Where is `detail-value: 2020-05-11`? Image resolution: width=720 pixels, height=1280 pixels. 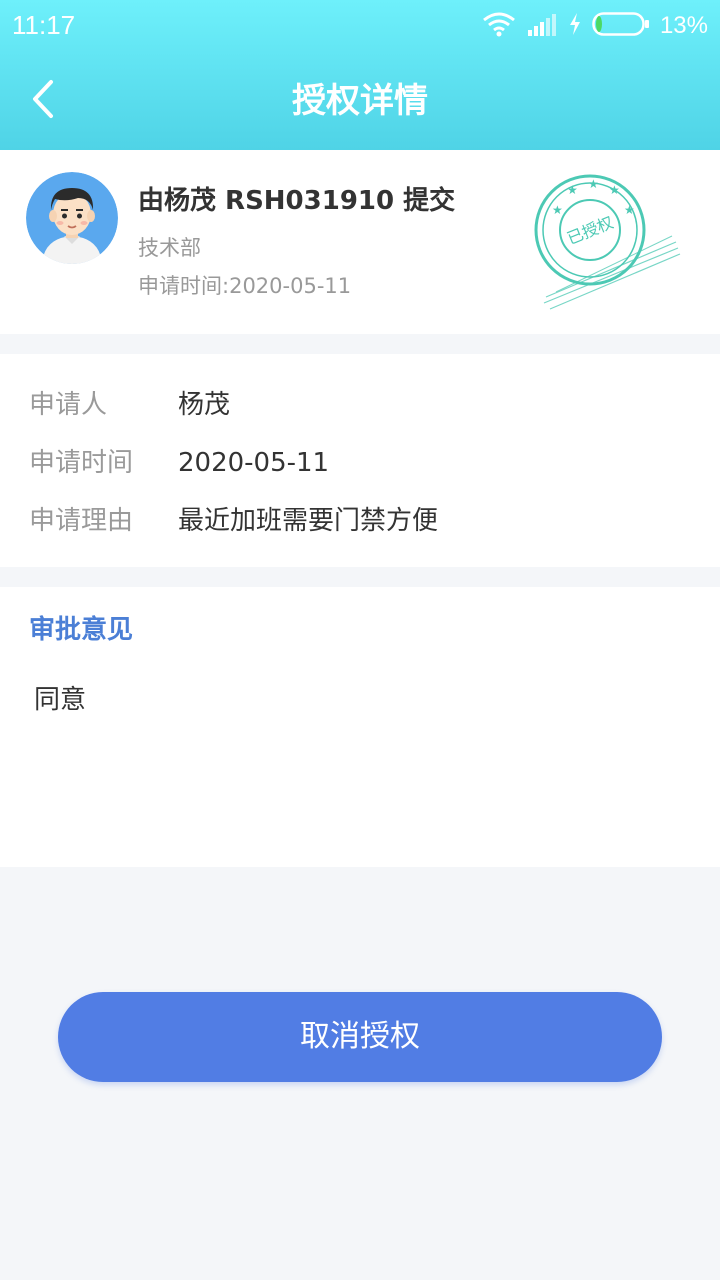 detail-value: 2020-05-11 is located at coordinates (254, 463).